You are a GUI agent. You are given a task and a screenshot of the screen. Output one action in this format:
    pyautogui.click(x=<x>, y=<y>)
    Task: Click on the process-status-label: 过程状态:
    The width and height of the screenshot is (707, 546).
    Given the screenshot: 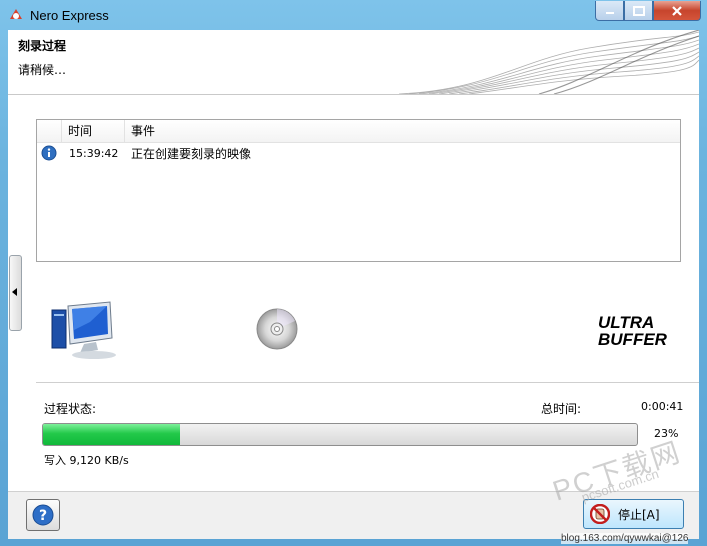 What is the action you would take?
    pyautogui.click(x=70, y=409)
    